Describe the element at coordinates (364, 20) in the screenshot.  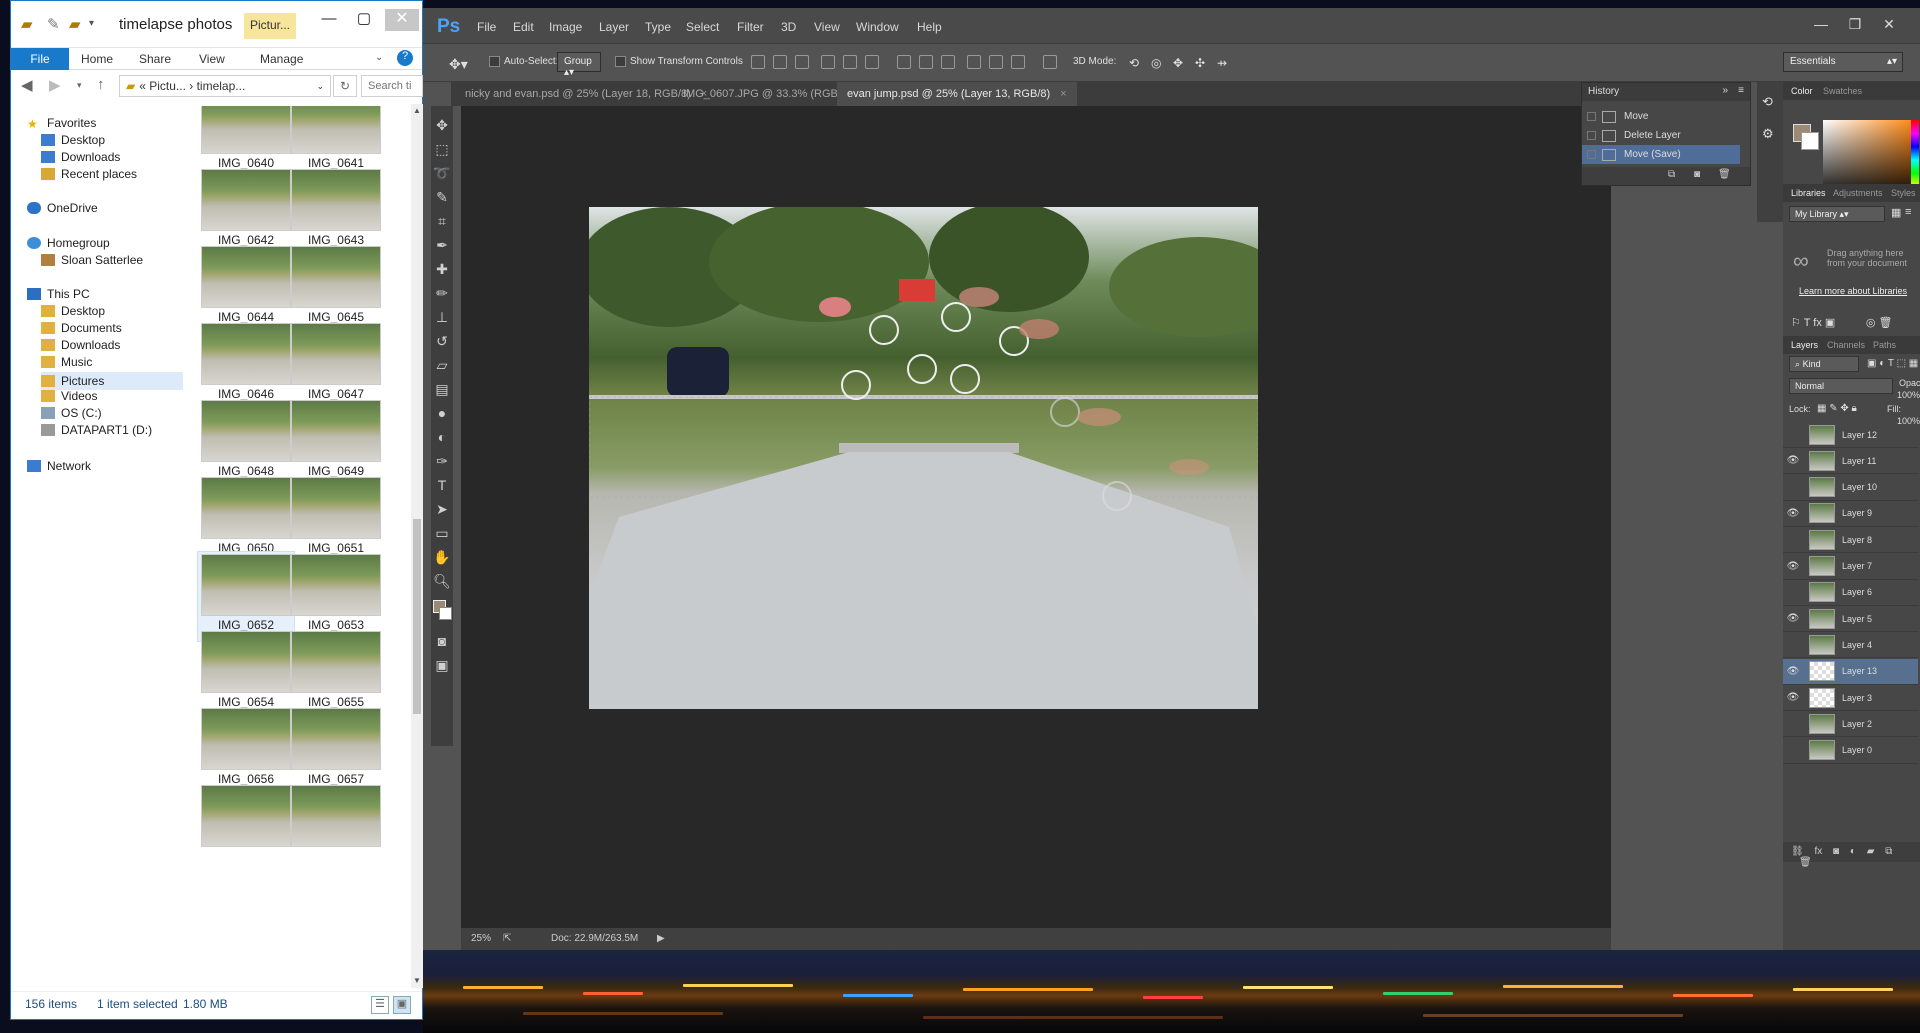
I see `maximize-button: ▢` at that location.